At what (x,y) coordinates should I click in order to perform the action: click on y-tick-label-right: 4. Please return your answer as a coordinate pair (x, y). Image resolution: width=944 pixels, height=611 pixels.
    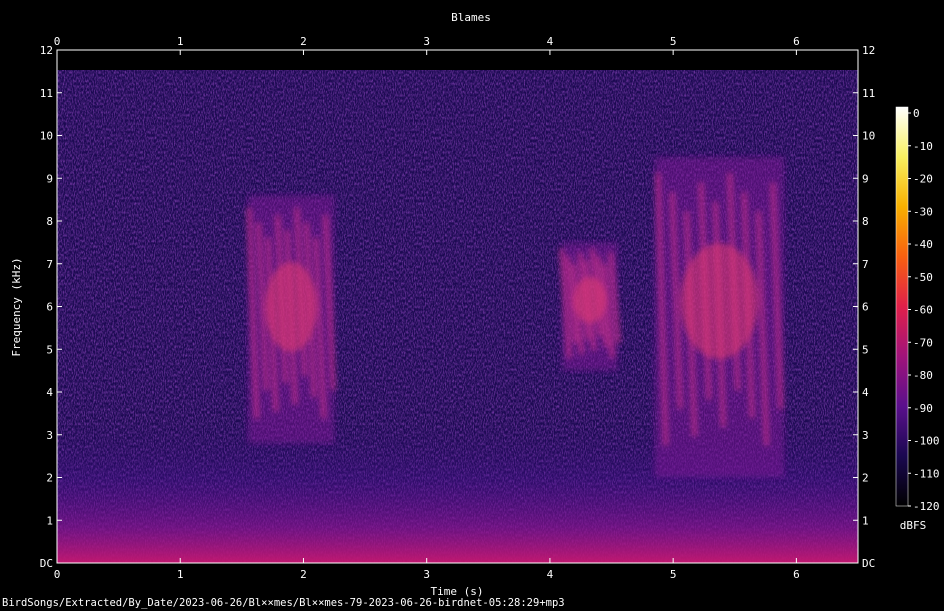
    Looking at the image, I should click on (865, 392).